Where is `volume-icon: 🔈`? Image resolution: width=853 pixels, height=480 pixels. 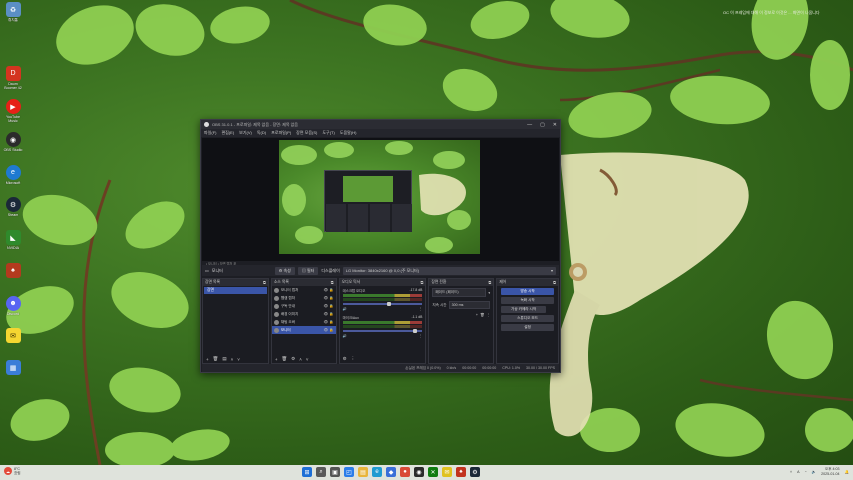
volume-icon: 🔈 is located at coordinates (814, 472).